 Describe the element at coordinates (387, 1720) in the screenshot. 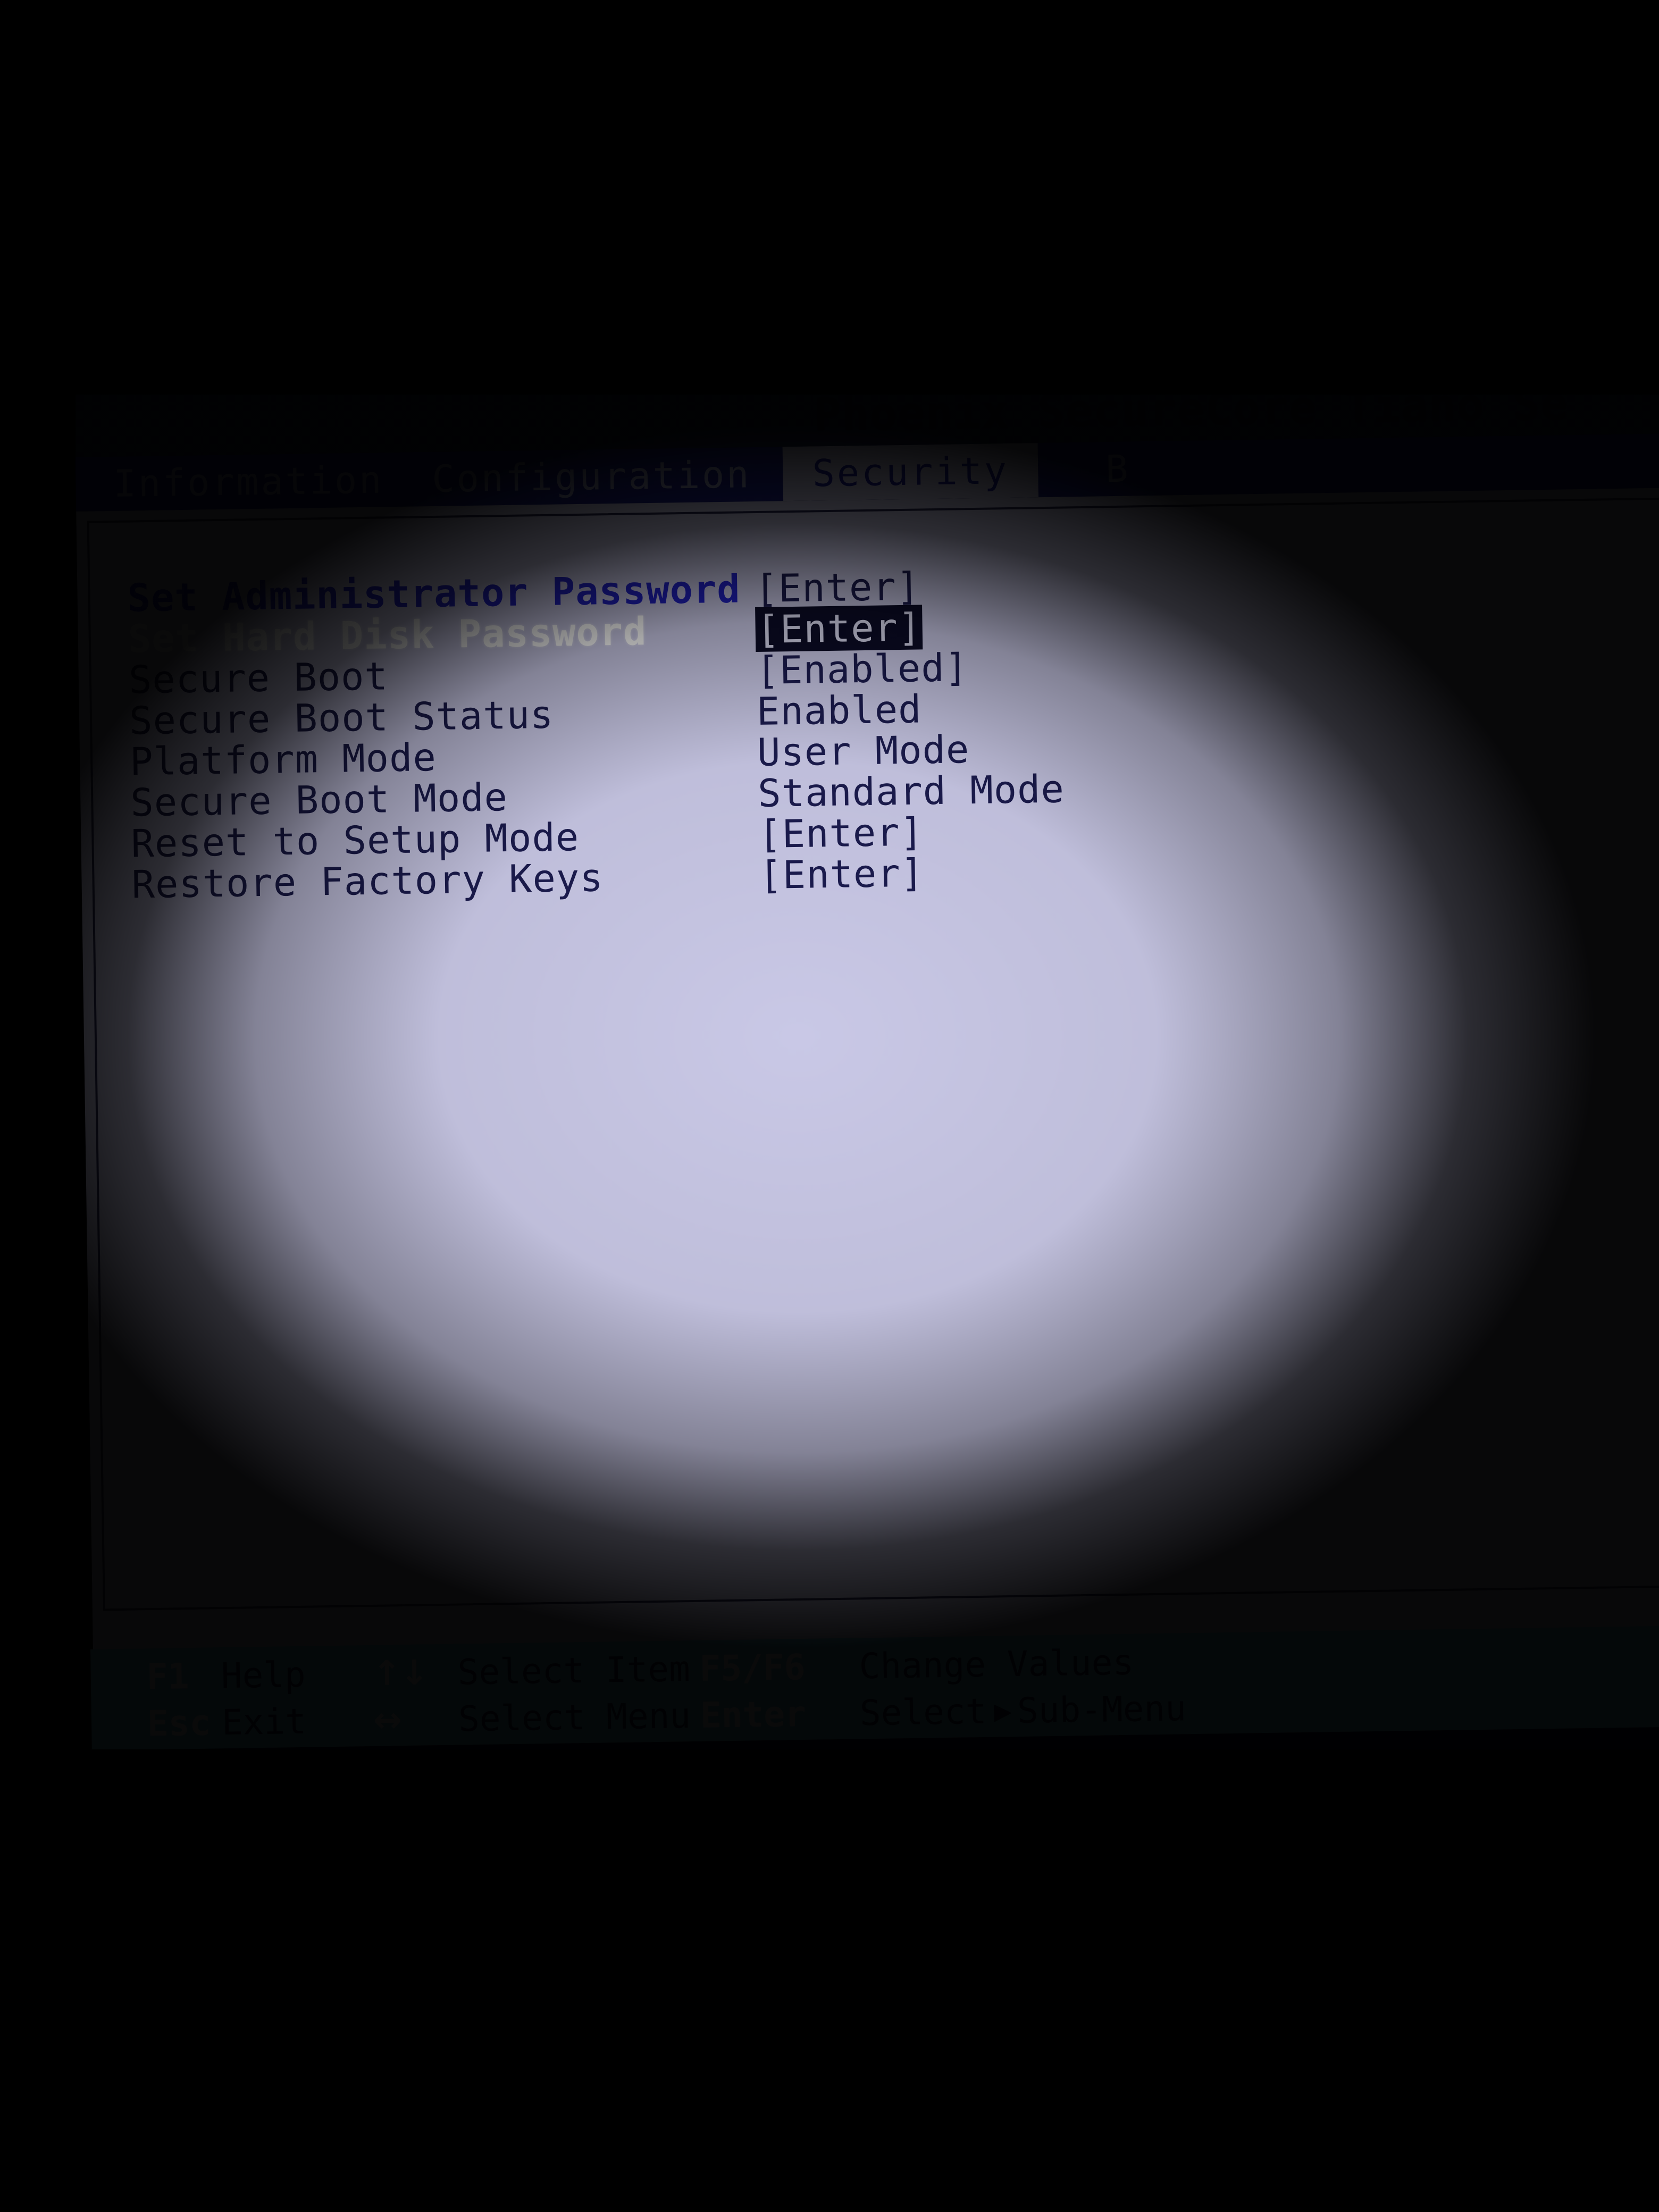

I see `left-right-arrow-icon: ↔` at that location.